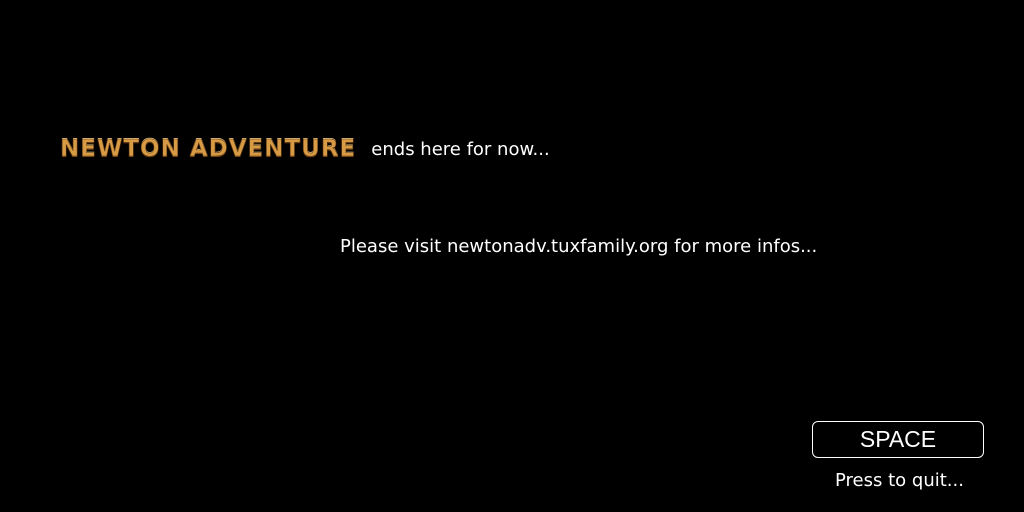 This screenshot has height=512, width=1024. Describe the element at coordinates (898, 439) in the screenshot. I see `space-key-button: SPACE` at that location.